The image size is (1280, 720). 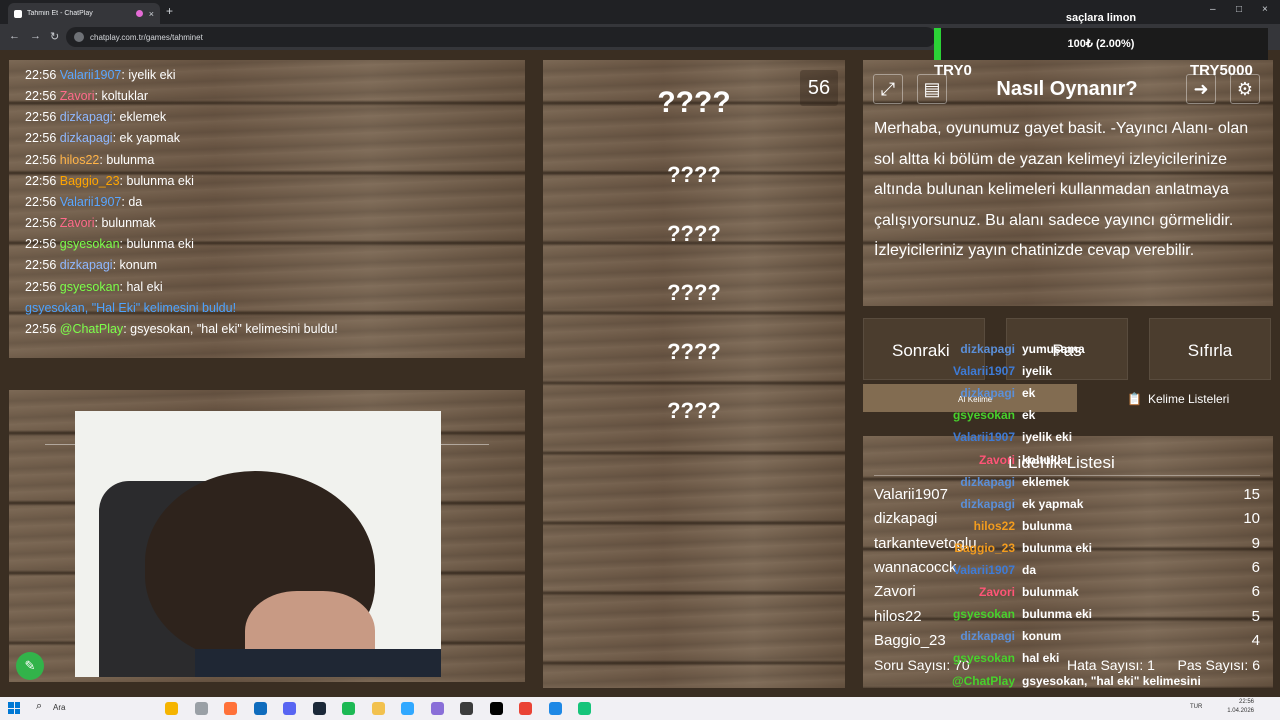 What do you see at coordinates (319, 708) in the screenshot?
I see `steam-icon` at bounding box center [319, 708].